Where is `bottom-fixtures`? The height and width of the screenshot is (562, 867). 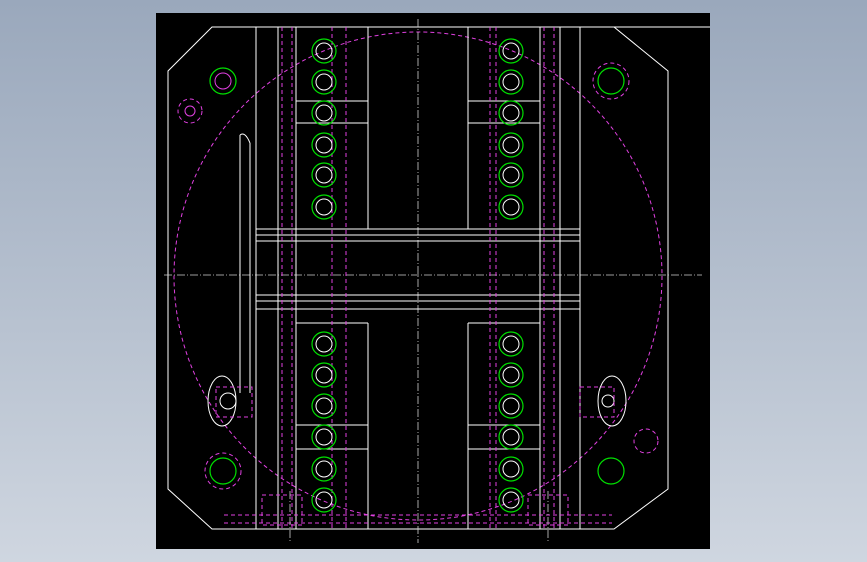 bottom-fixtures is located at coordinates (415, 517).